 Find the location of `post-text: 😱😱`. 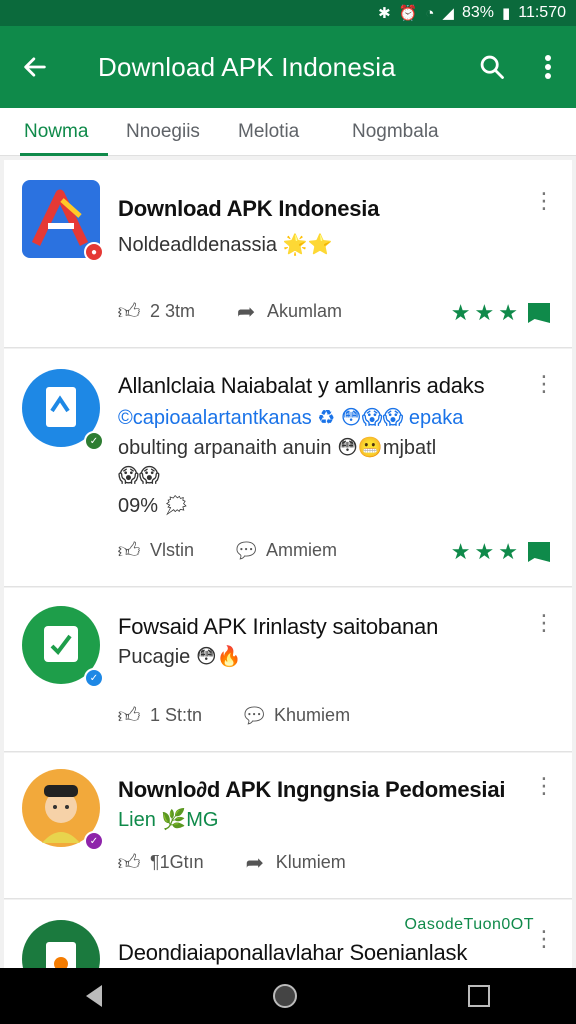

post-text: 😱😱 is located at coordinates (139, 476).